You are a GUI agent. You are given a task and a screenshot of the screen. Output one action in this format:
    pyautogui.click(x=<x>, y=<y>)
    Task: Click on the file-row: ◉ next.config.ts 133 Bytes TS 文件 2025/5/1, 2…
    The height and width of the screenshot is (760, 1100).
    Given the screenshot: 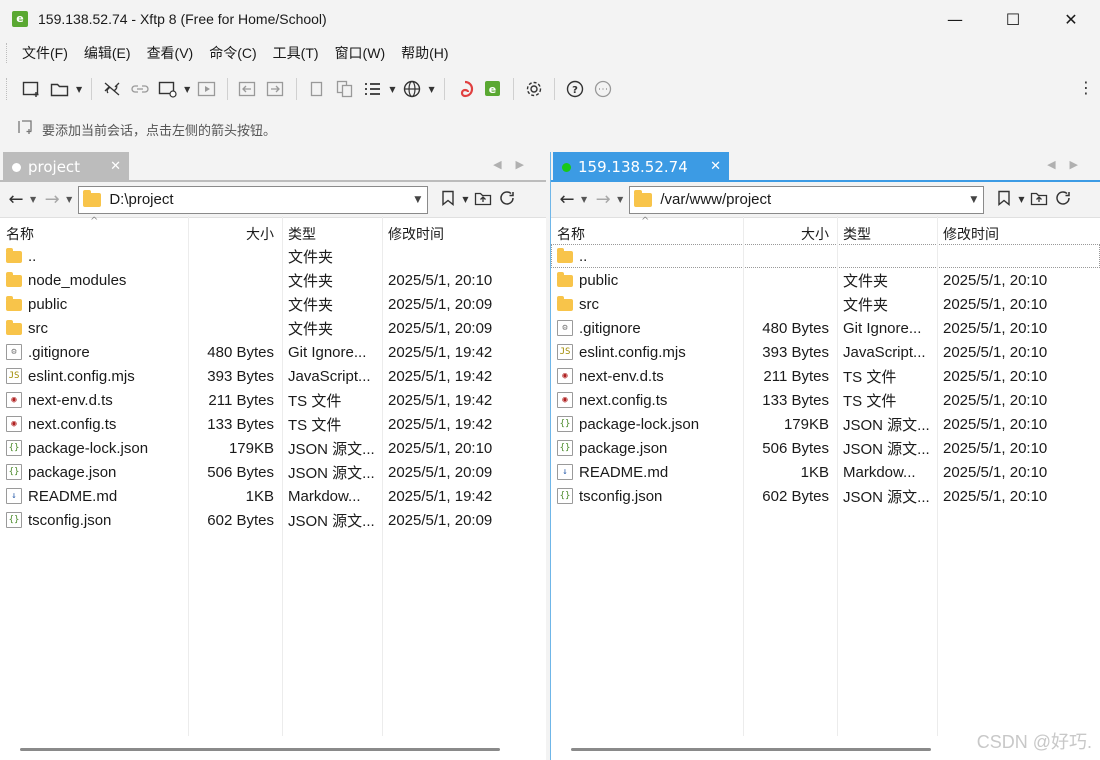 What is the action you would take?
    pyautogui.click(x=825, y=400)
    